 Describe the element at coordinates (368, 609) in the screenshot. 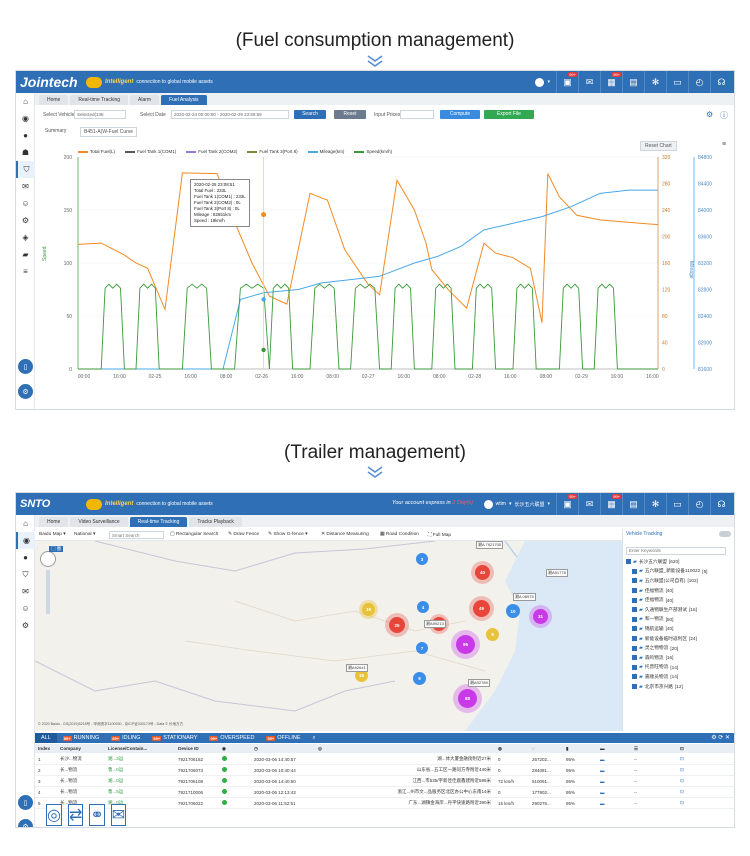

I see `cluster-marker: 19` at that location.